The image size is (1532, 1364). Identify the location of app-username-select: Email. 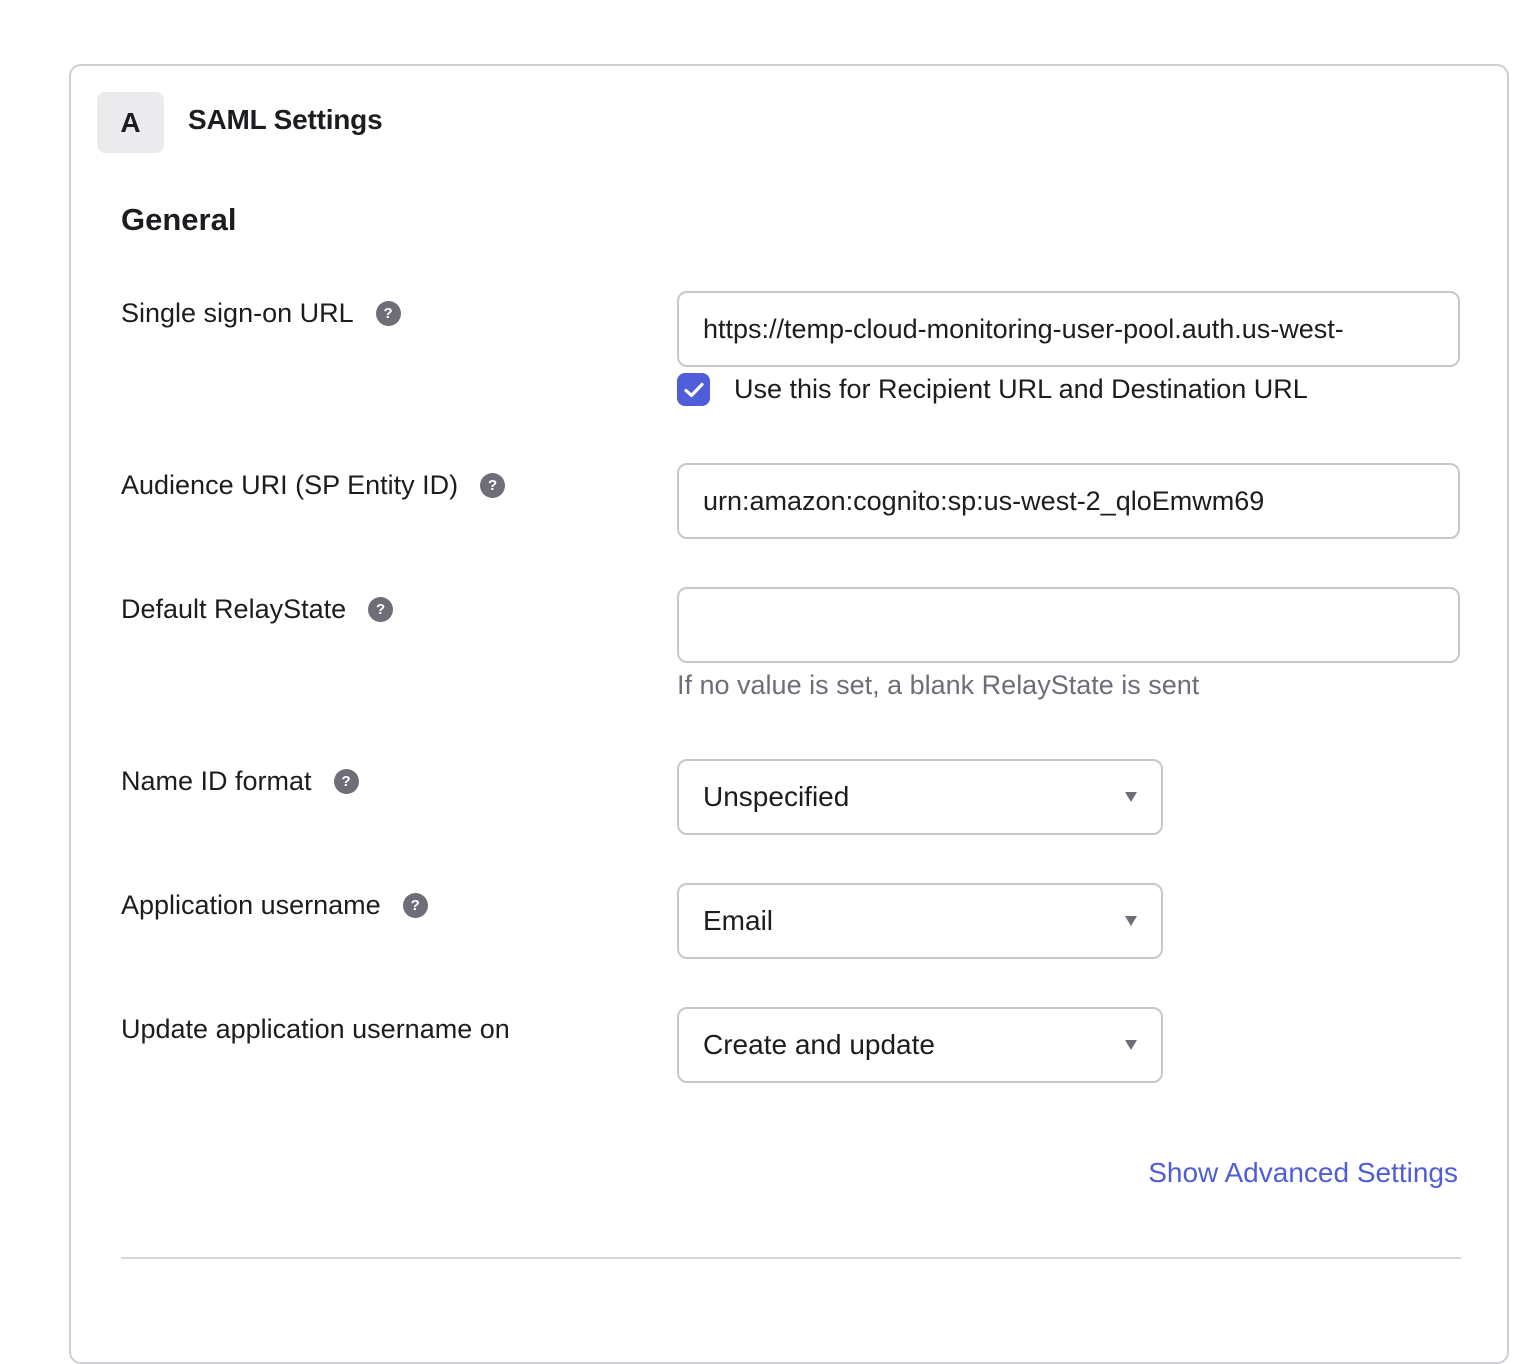
(920, 921).